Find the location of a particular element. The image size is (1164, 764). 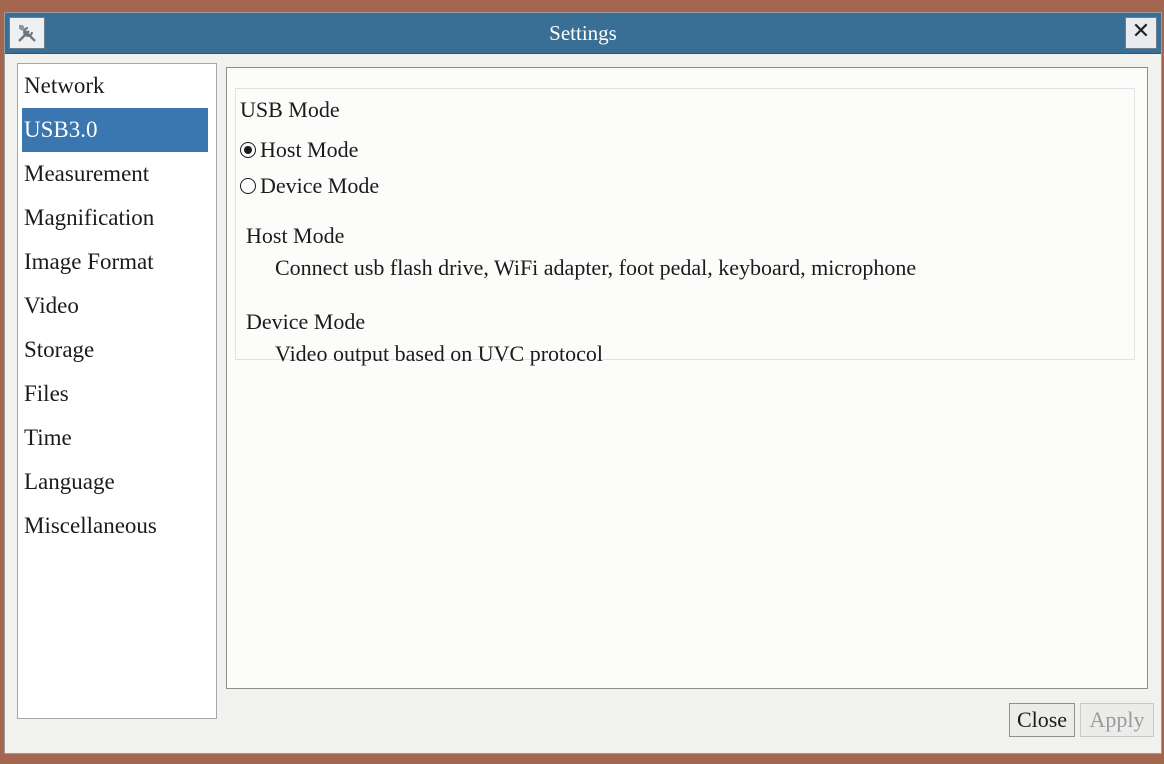

sidebar-item-measurement: Measurement is located at coordinates (115, 174).